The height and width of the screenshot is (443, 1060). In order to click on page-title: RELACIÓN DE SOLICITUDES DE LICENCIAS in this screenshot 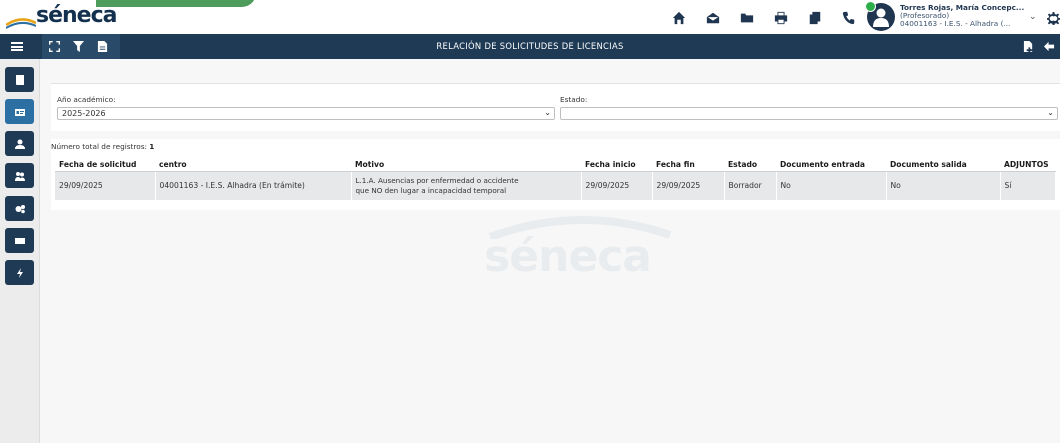, I will do `click(530, 46)`.